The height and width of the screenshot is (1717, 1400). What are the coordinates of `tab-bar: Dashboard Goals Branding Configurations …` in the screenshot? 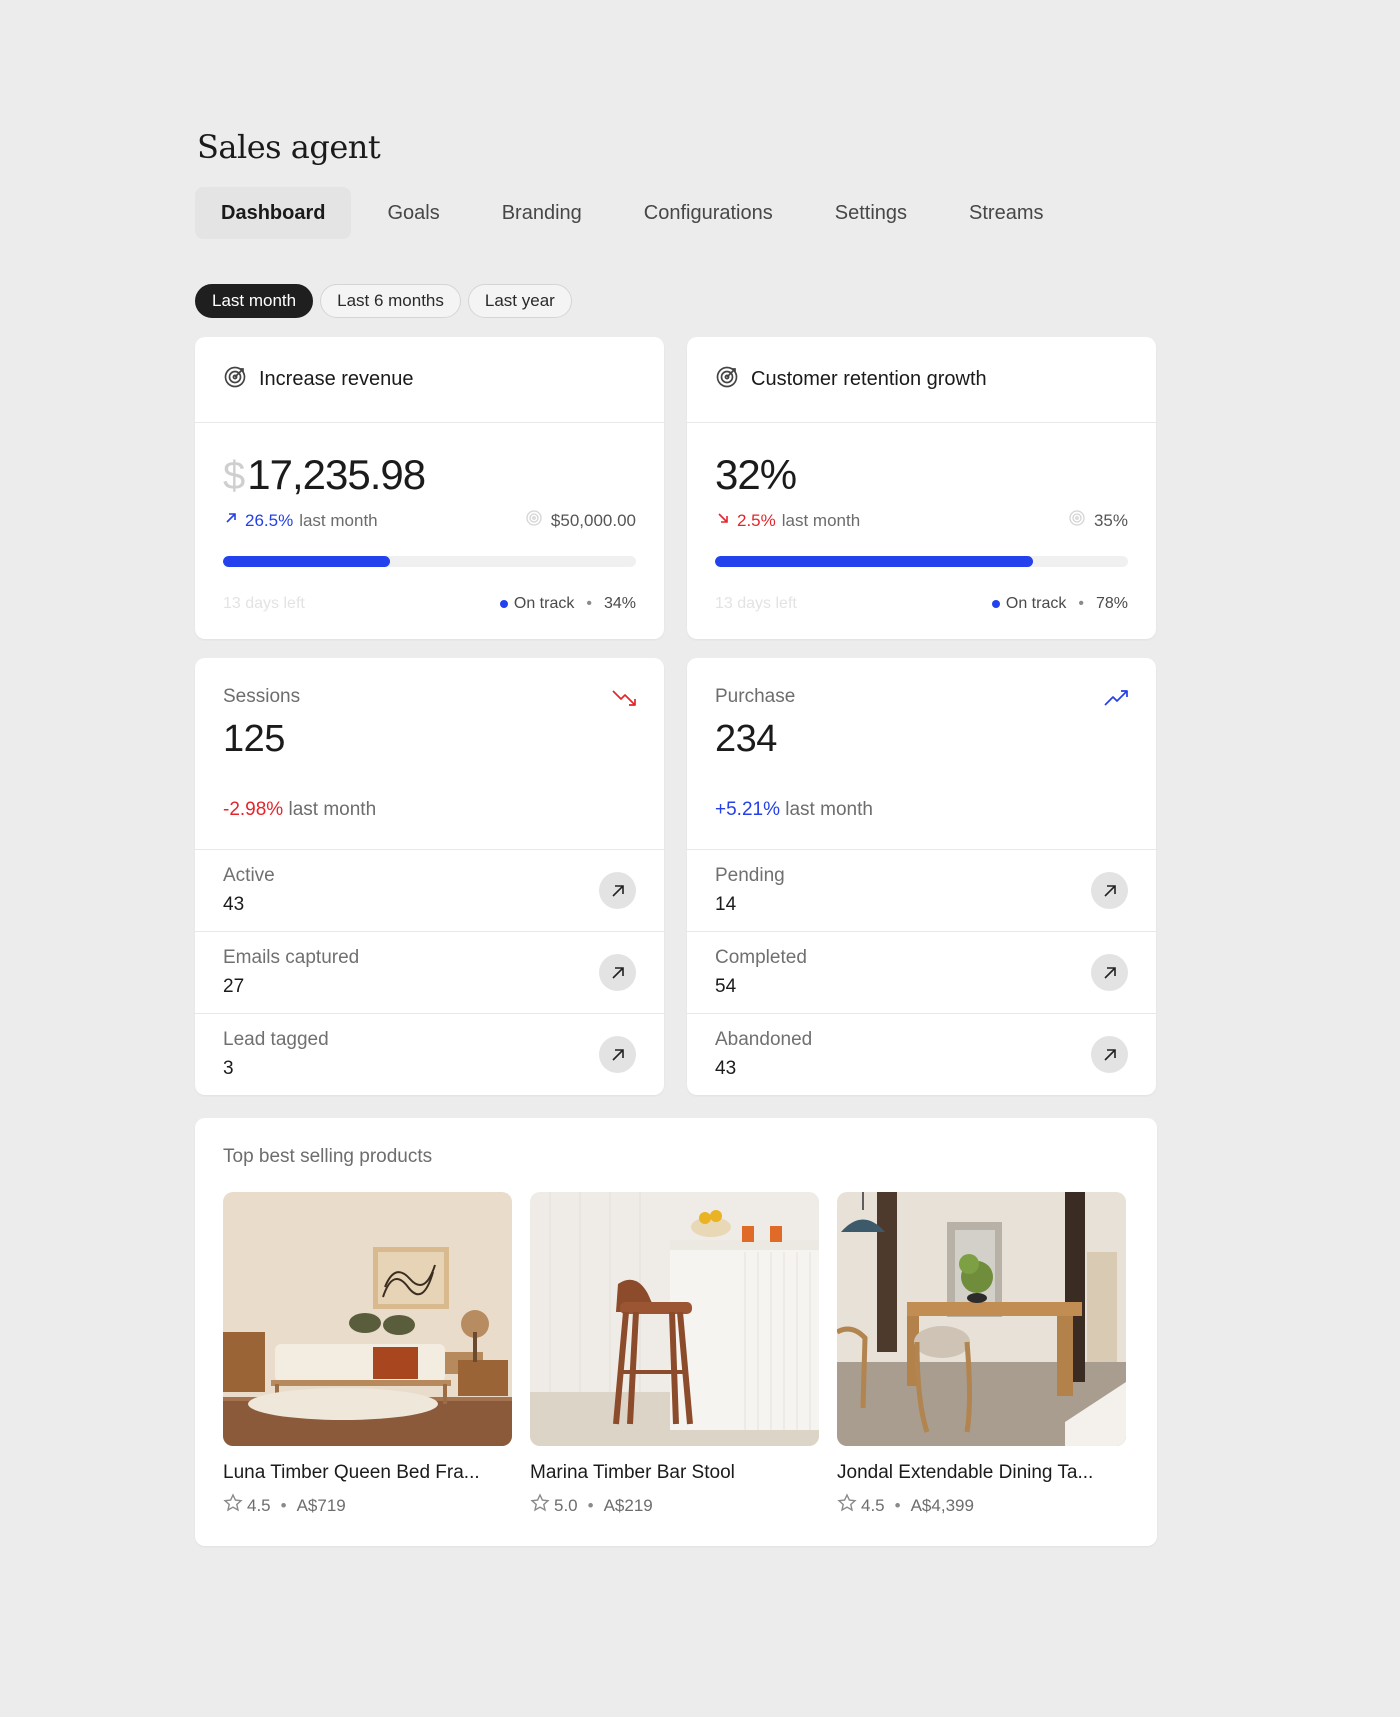 It's located at (676, 213).